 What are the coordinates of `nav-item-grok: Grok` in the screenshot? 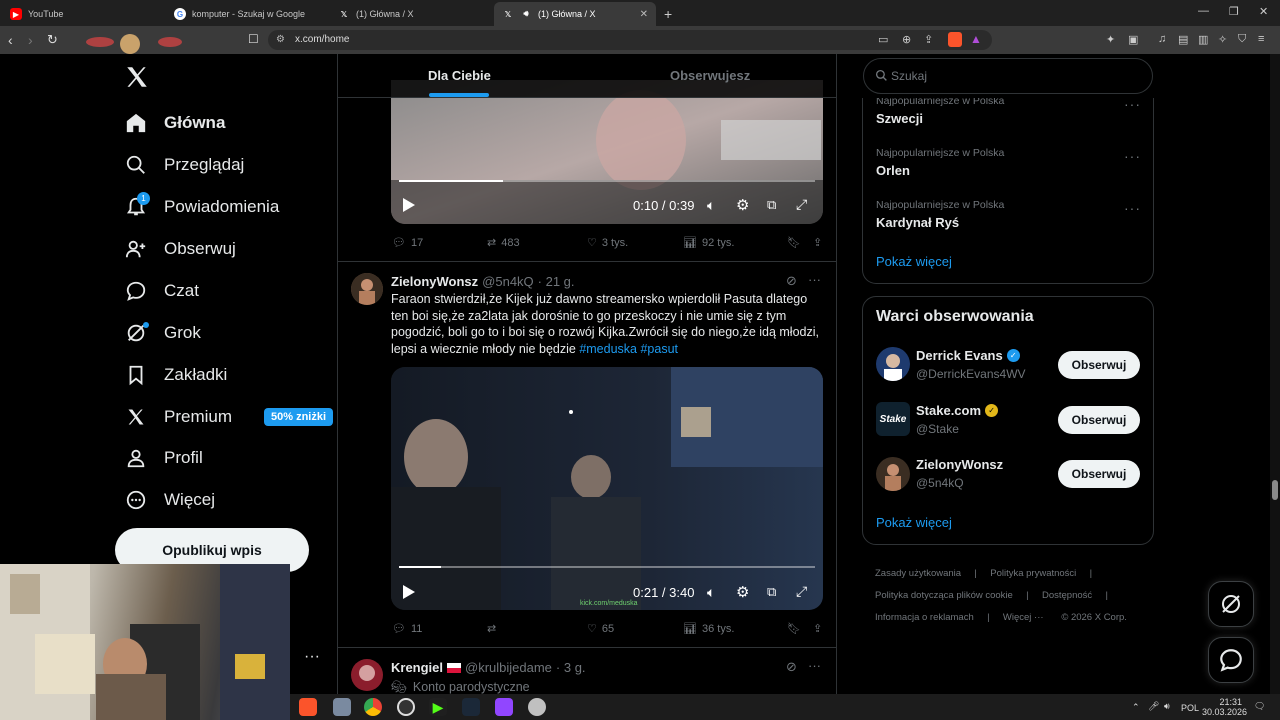 It's located at (162, 333).